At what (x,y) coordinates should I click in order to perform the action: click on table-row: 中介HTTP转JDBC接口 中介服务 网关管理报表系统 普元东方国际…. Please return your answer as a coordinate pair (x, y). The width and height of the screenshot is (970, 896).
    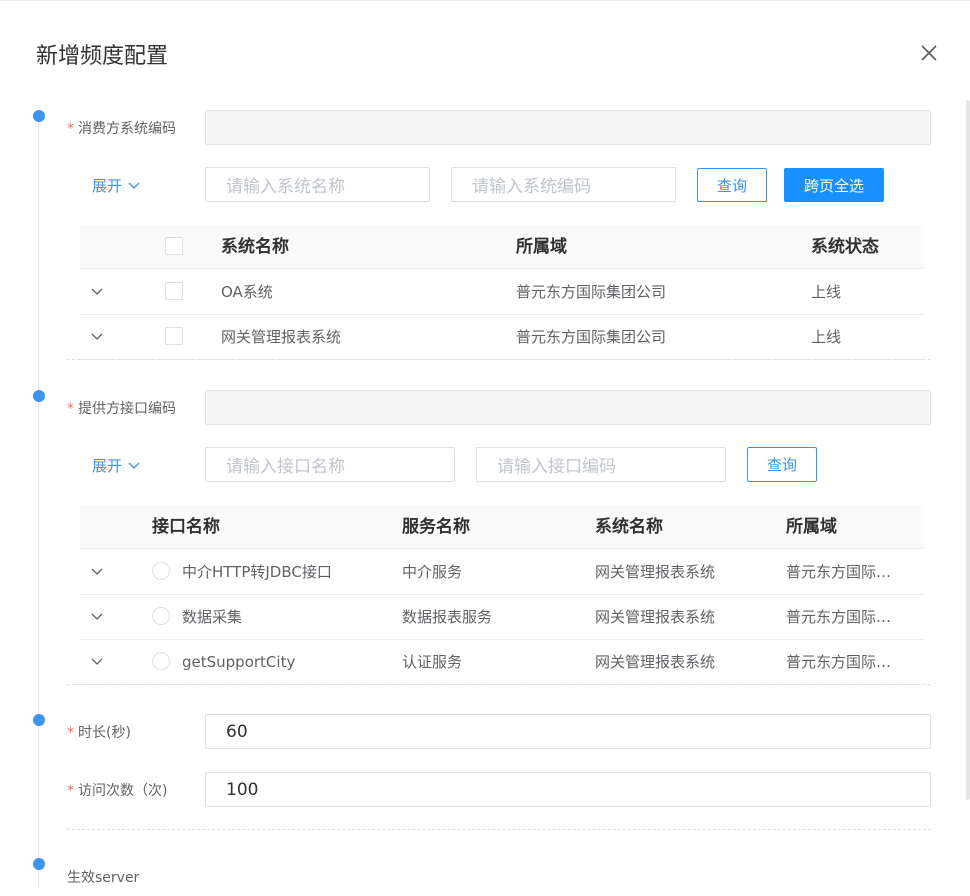
    Looking at the image, I should click on (502, 572).